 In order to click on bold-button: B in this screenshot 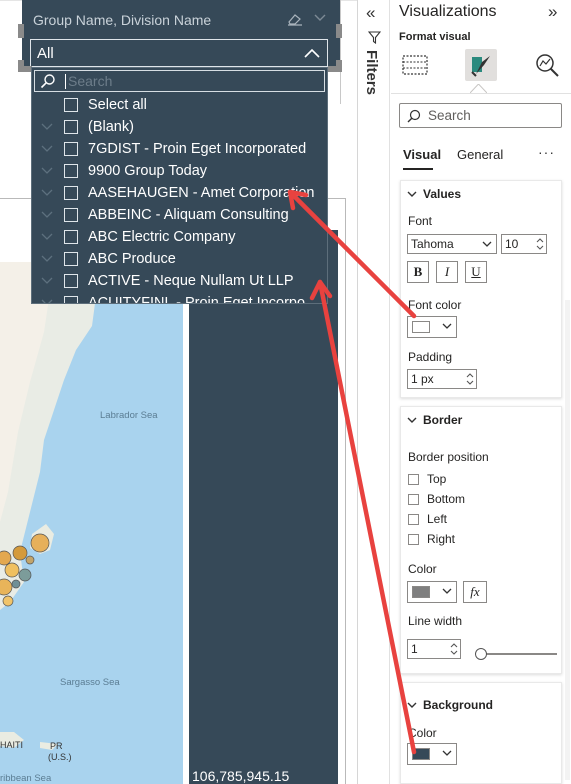, I will do `click(418, 272)`.